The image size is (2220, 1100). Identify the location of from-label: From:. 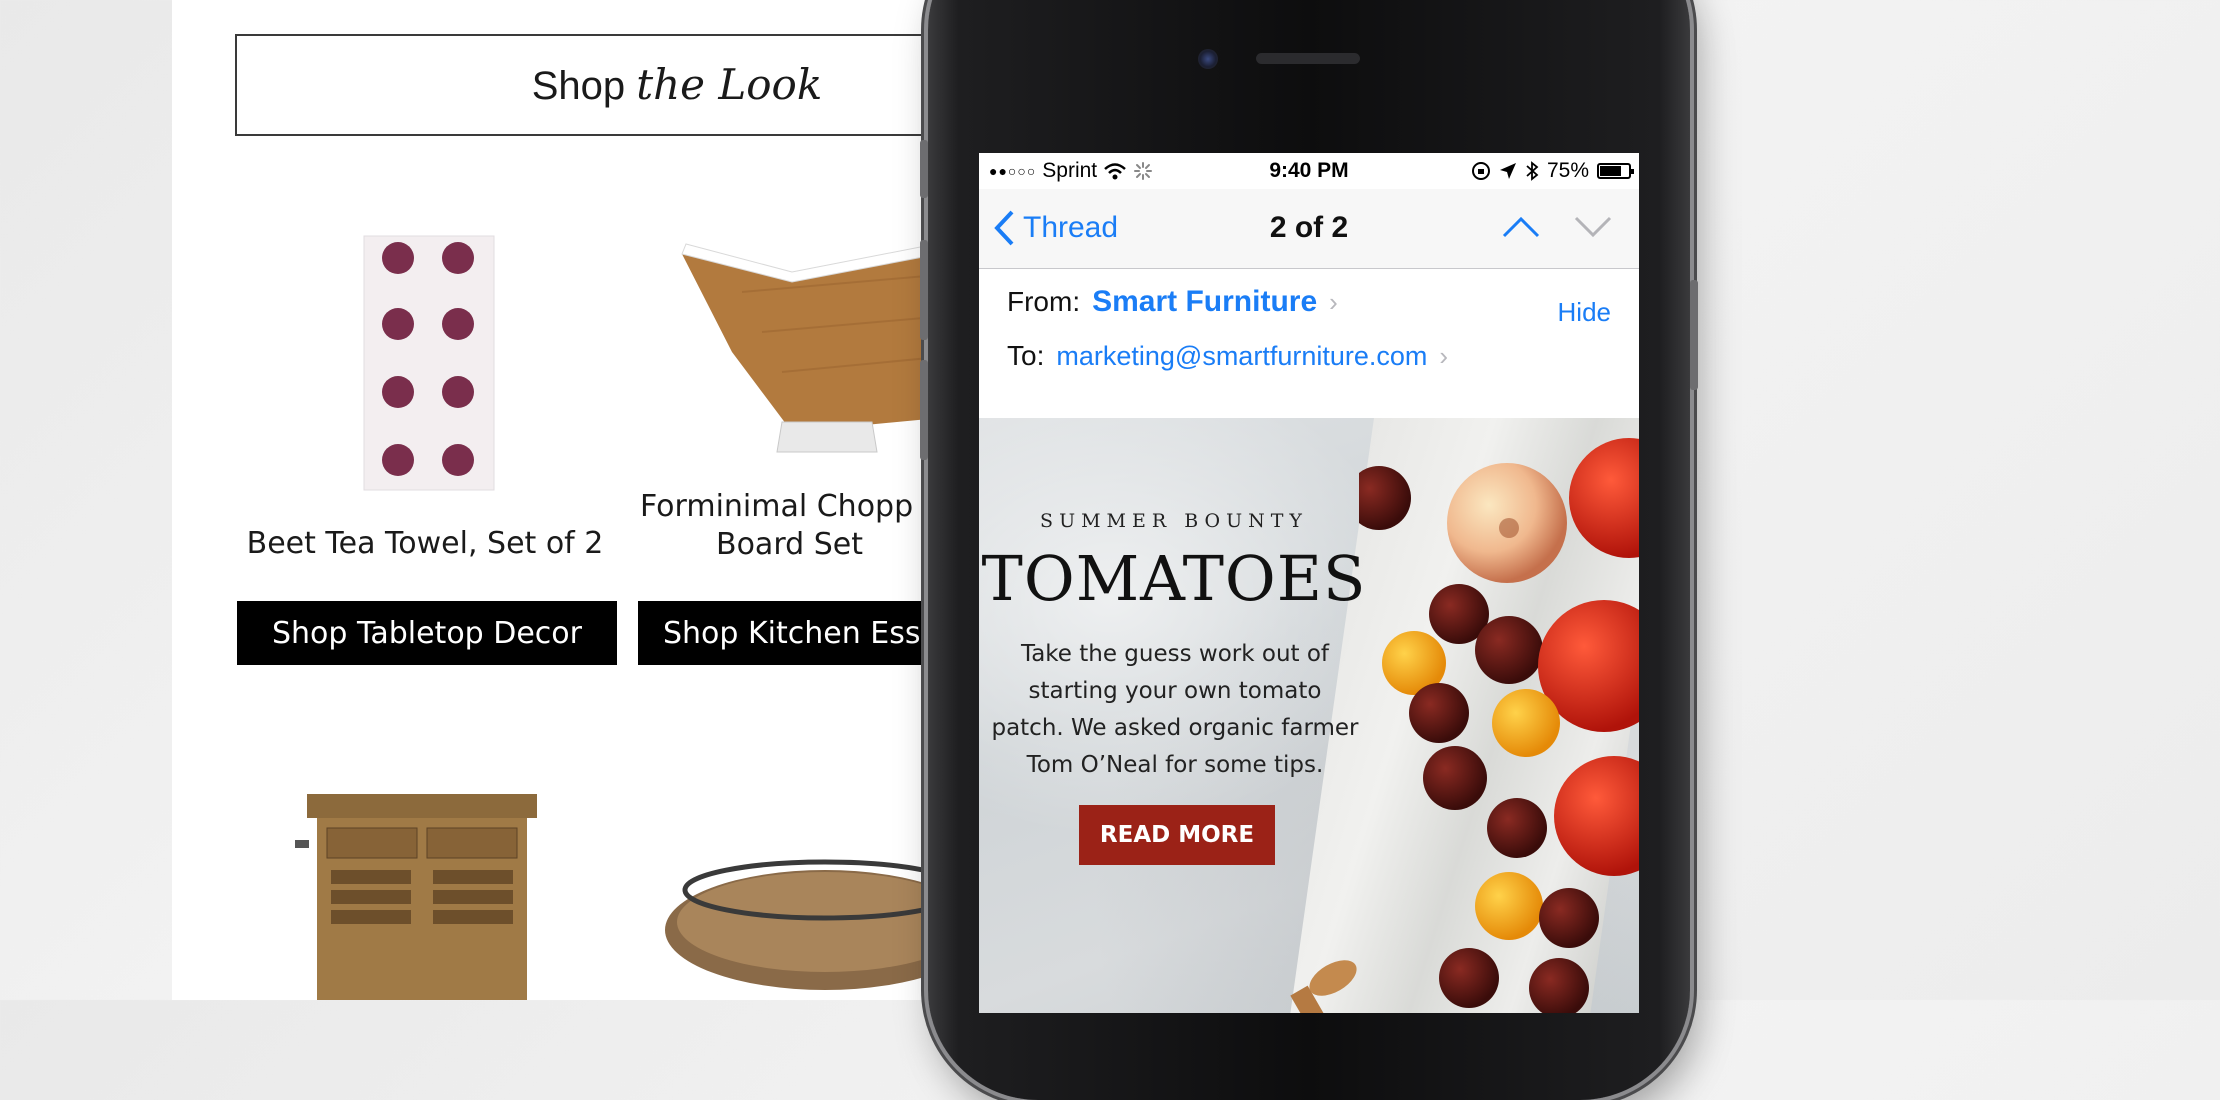
(1044, 301).